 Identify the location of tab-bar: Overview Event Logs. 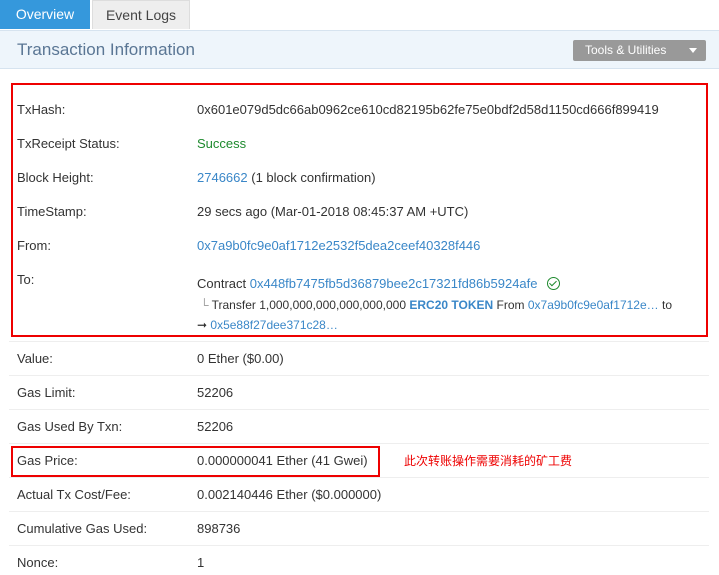
(359, 15).